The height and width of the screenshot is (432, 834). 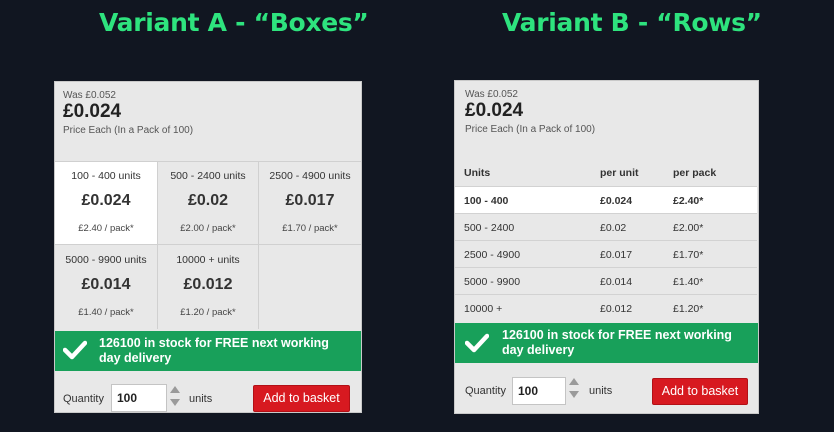 What do you see at coordinates (234, 22) in the screenshot?
I see `variant-a-title: Variant A - “Boxes”` at bounding box center [234, 22].